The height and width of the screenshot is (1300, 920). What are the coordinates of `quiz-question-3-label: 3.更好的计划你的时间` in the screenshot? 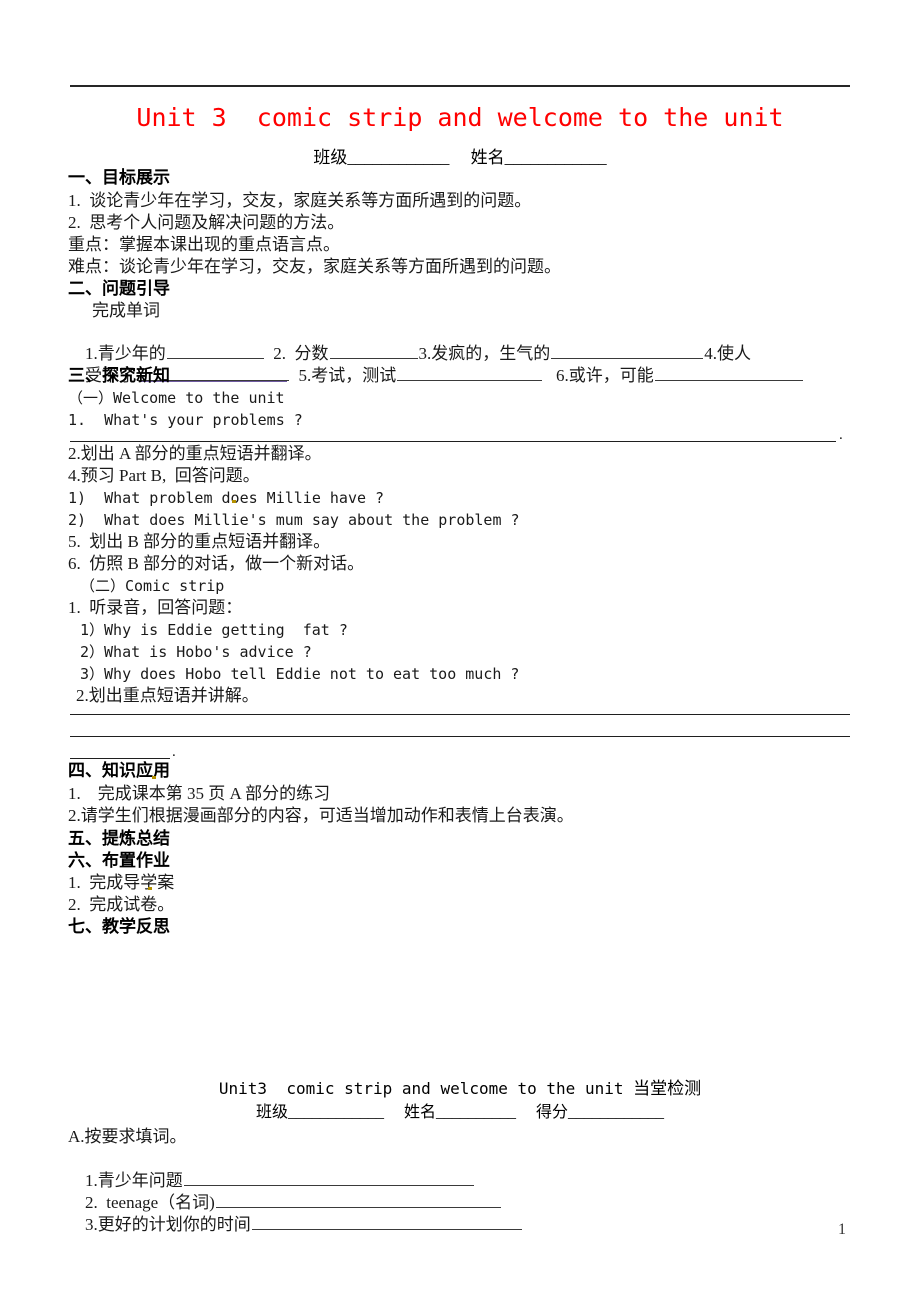 It's located at (168, 1224).